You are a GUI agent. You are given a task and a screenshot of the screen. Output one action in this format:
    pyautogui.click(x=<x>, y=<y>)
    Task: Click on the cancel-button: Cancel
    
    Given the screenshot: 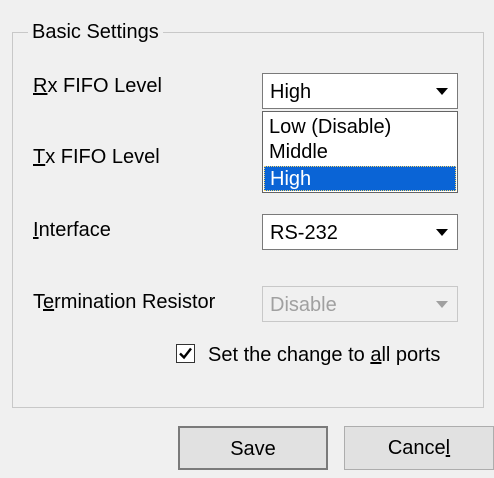 What is the action you would take?
    pyautogui.click(x=419, y=448)
    